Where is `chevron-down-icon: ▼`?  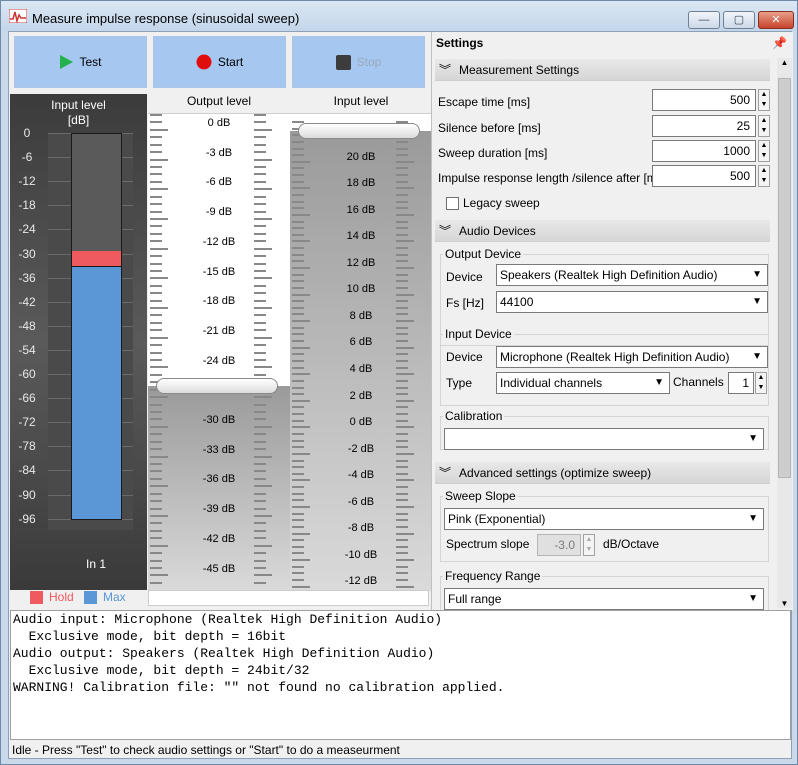 chevron-down-icon: ▼ is located at coordinates (757, 356).